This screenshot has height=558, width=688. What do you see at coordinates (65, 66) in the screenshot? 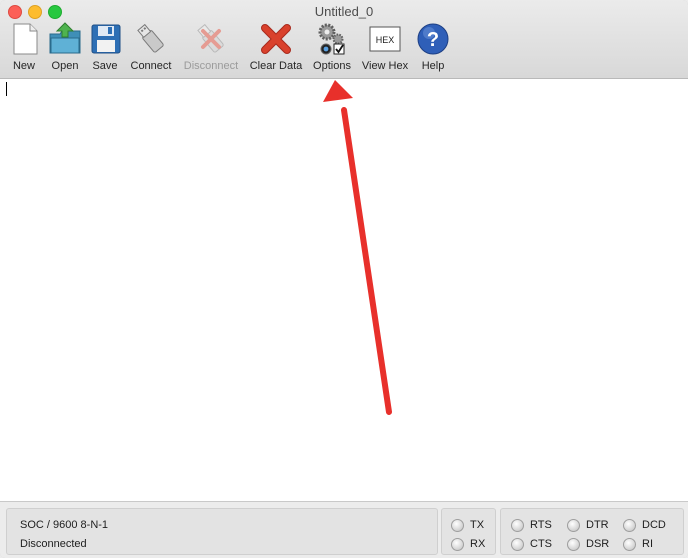
I see `open-label: Open` at bounding box center [65, 66].